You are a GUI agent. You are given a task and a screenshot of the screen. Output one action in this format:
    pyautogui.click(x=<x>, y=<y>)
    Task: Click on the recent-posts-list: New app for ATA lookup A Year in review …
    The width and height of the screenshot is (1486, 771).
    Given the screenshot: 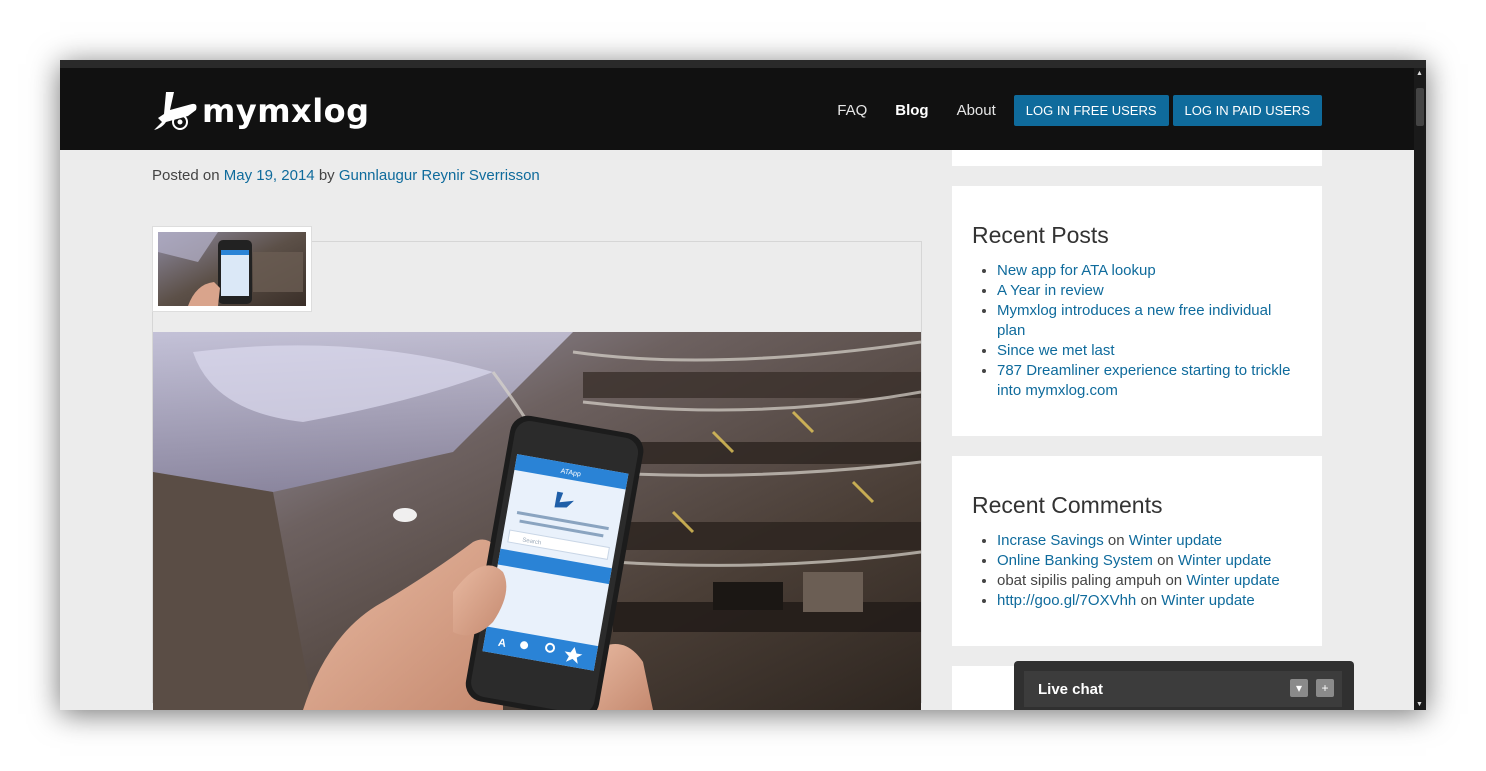 What is the action you would take?
    pyautogui.click(x=1137, y=331)
    